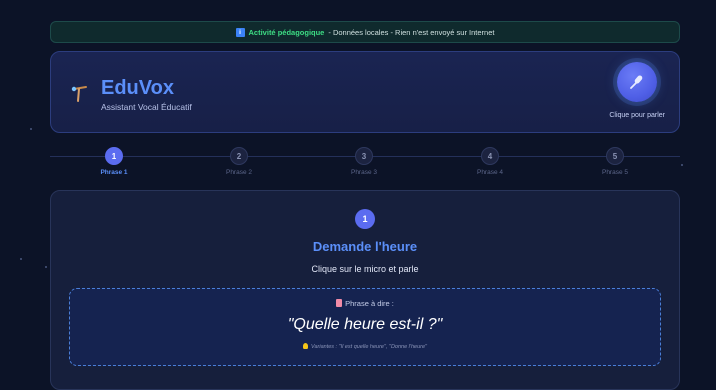  What do you see at coordinates (146, 107) in the screenshot?
I see `app-subtitle: Assistant Vocal Éducatif` at bounding box center [146, 107].